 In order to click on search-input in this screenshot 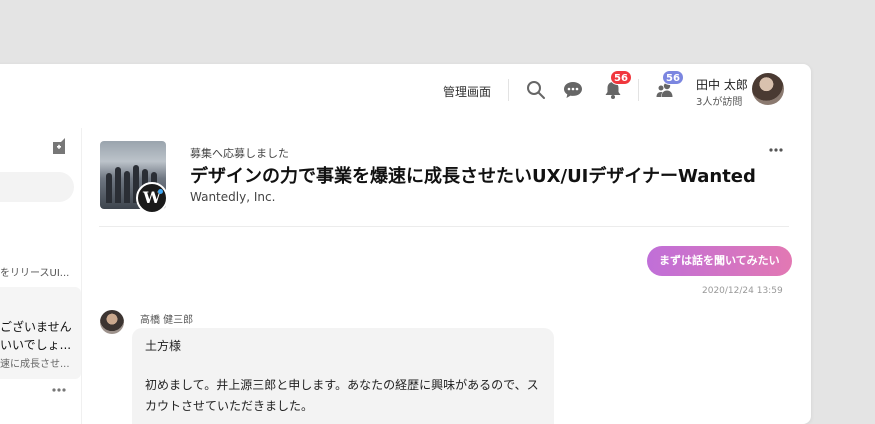, I will do `click(37, 187)`.